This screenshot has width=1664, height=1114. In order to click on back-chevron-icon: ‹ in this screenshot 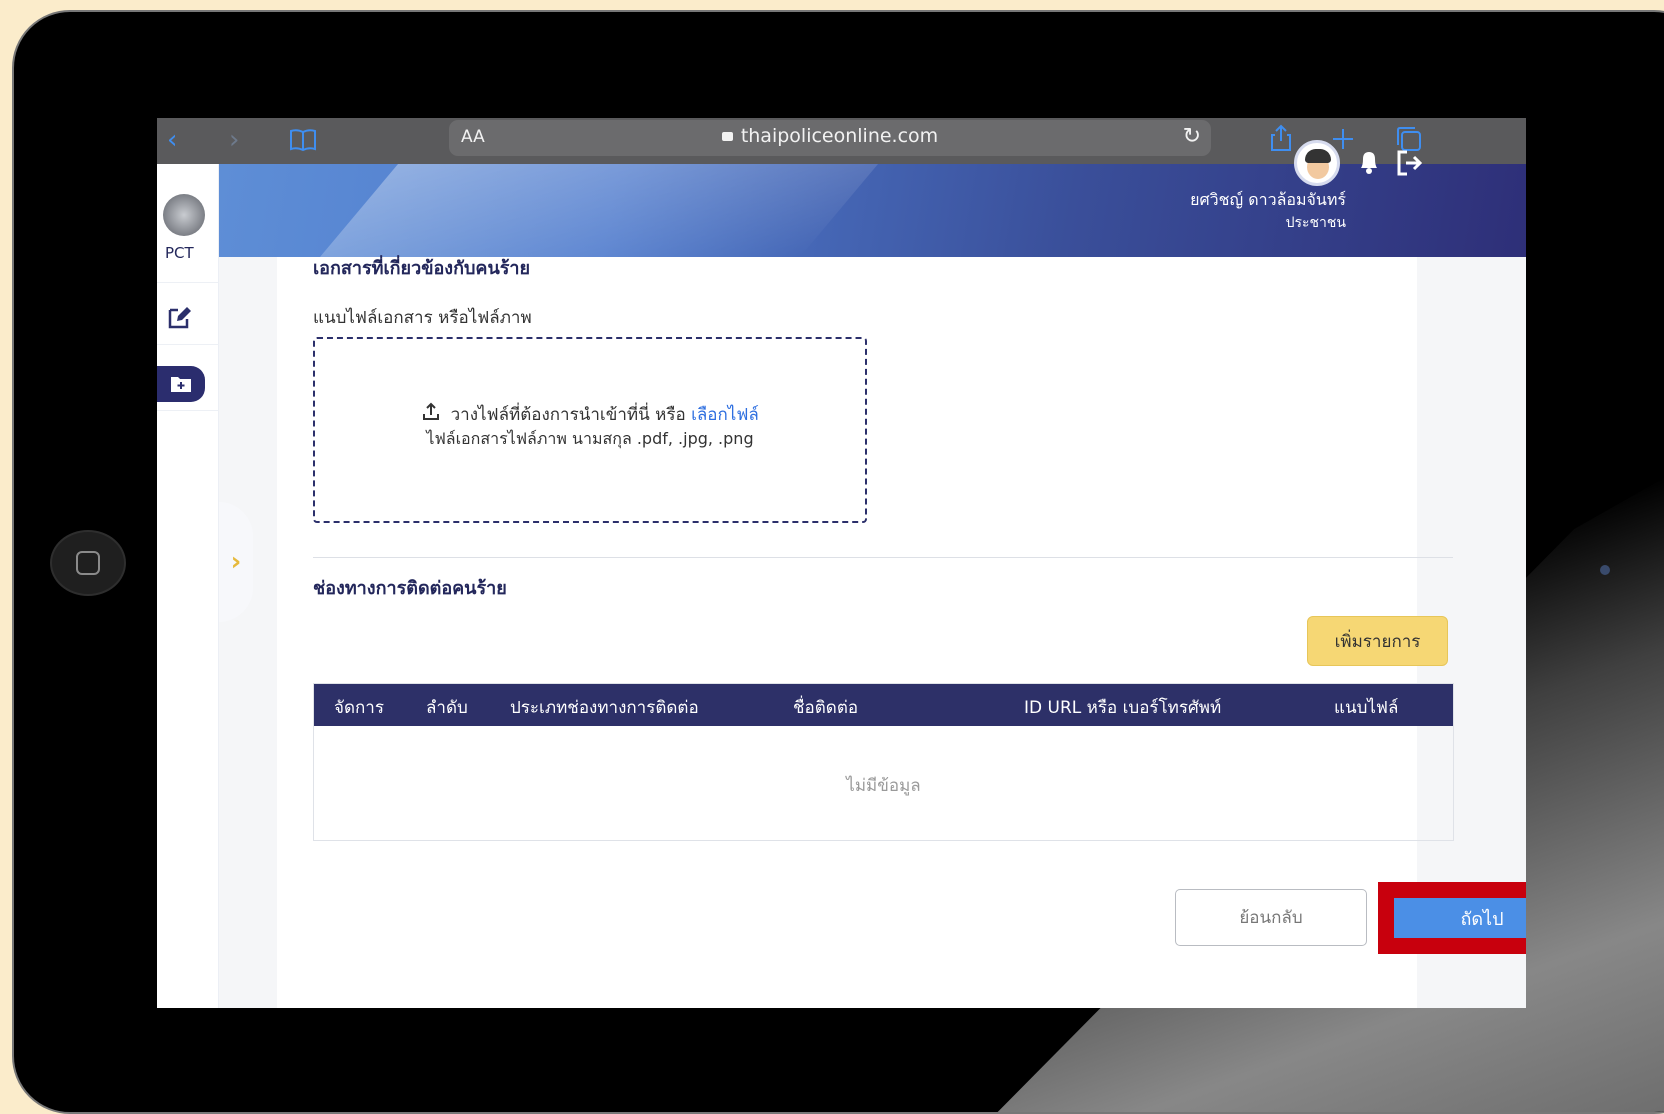, I will do `click(172, 140)`.